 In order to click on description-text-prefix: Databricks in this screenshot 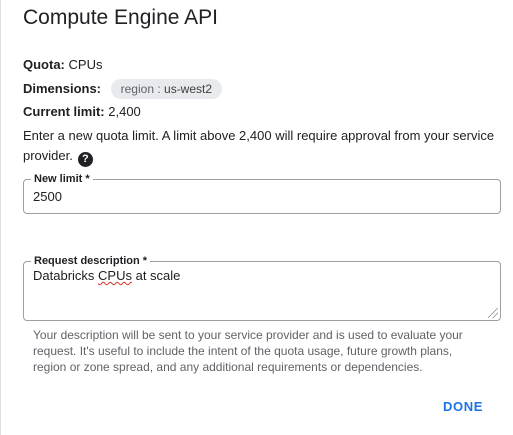, I will do `click(66, 275)`.